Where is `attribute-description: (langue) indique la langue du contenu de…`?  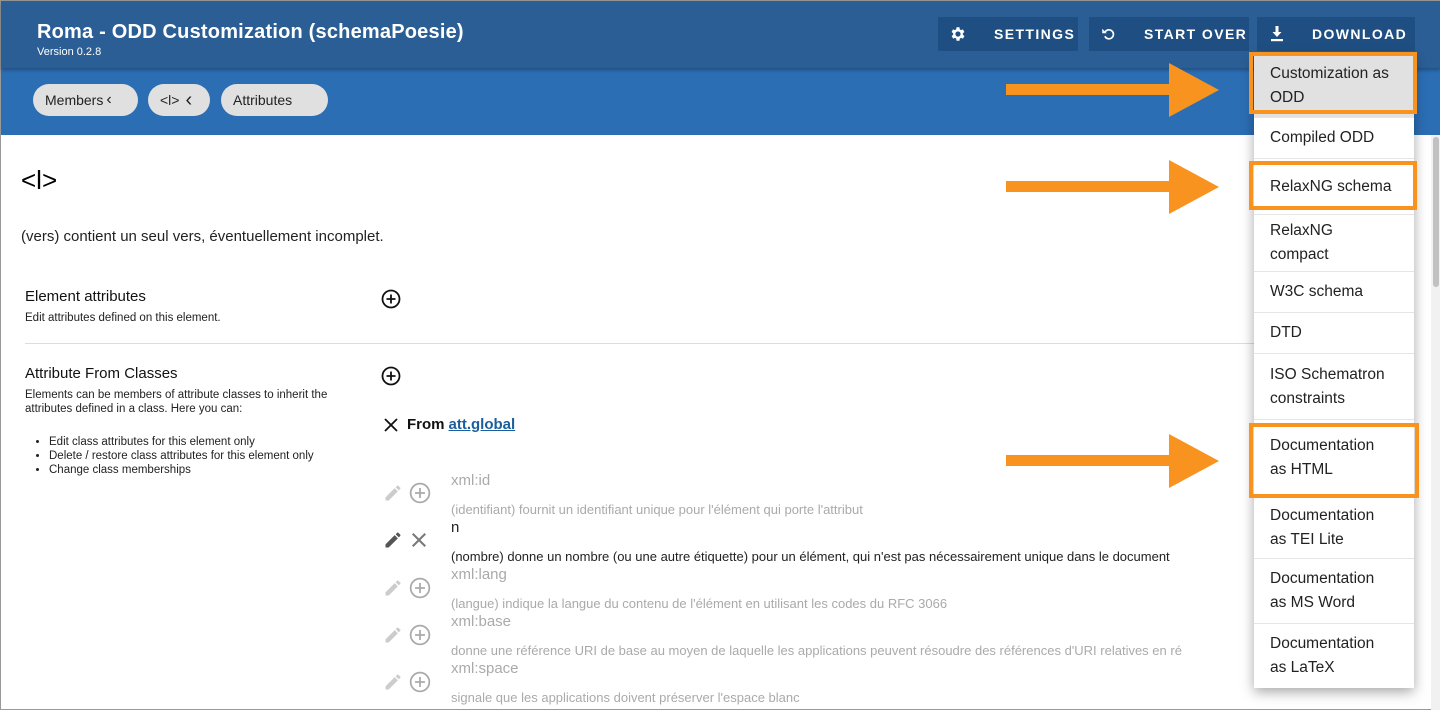
attribute-description: (langue) indique la langue du contenu de… is located at coordinates (699, 603).